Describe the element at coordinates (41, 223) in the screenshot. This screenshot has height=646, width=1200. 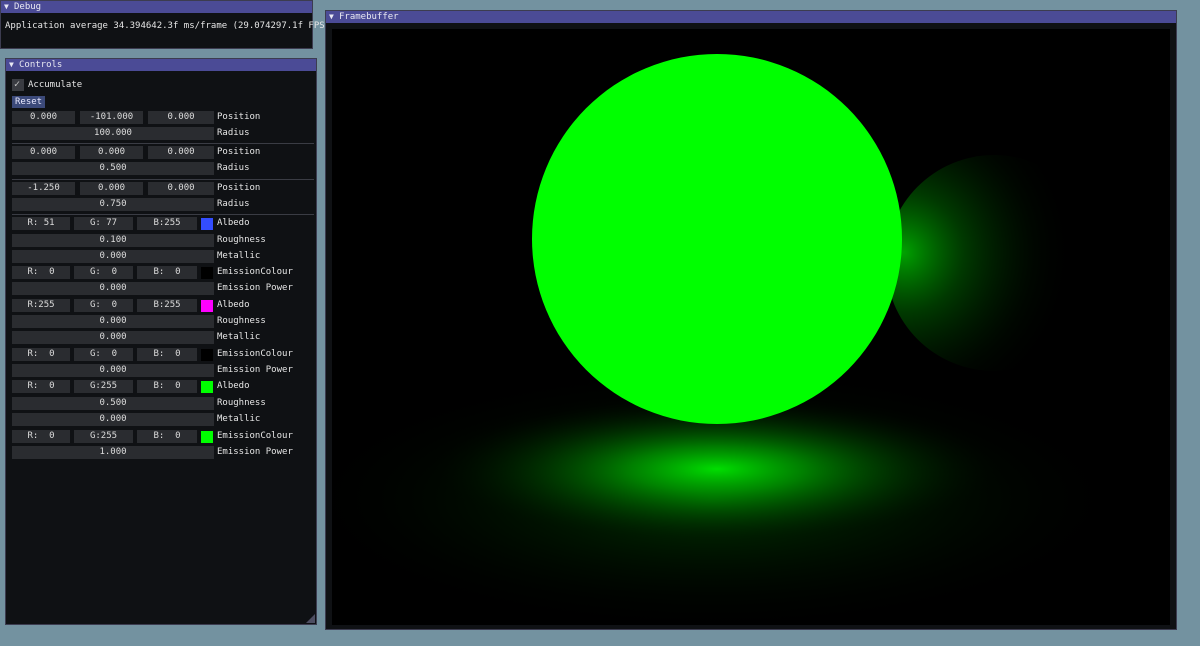
I see `material-0-albedo-r: R: 51` at that location.